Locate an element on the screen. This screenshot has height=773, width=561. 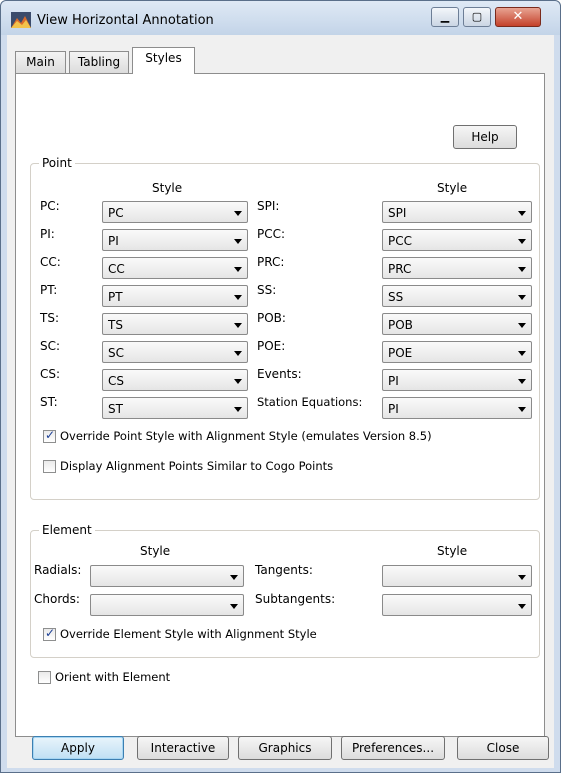
radials-style-select is located at coordinates (167, 576).